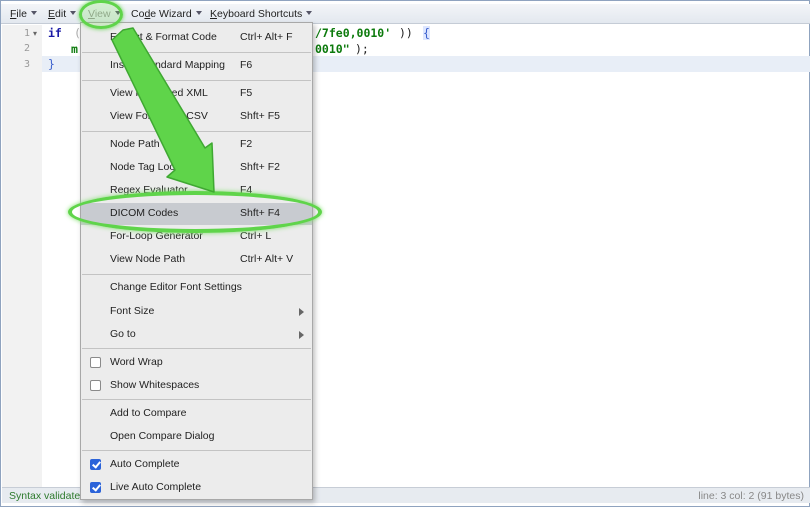 This screenshot has height=507, width=810. I want to click on menu-item-shortcut: Ctrl+ L, so click(256, 236).